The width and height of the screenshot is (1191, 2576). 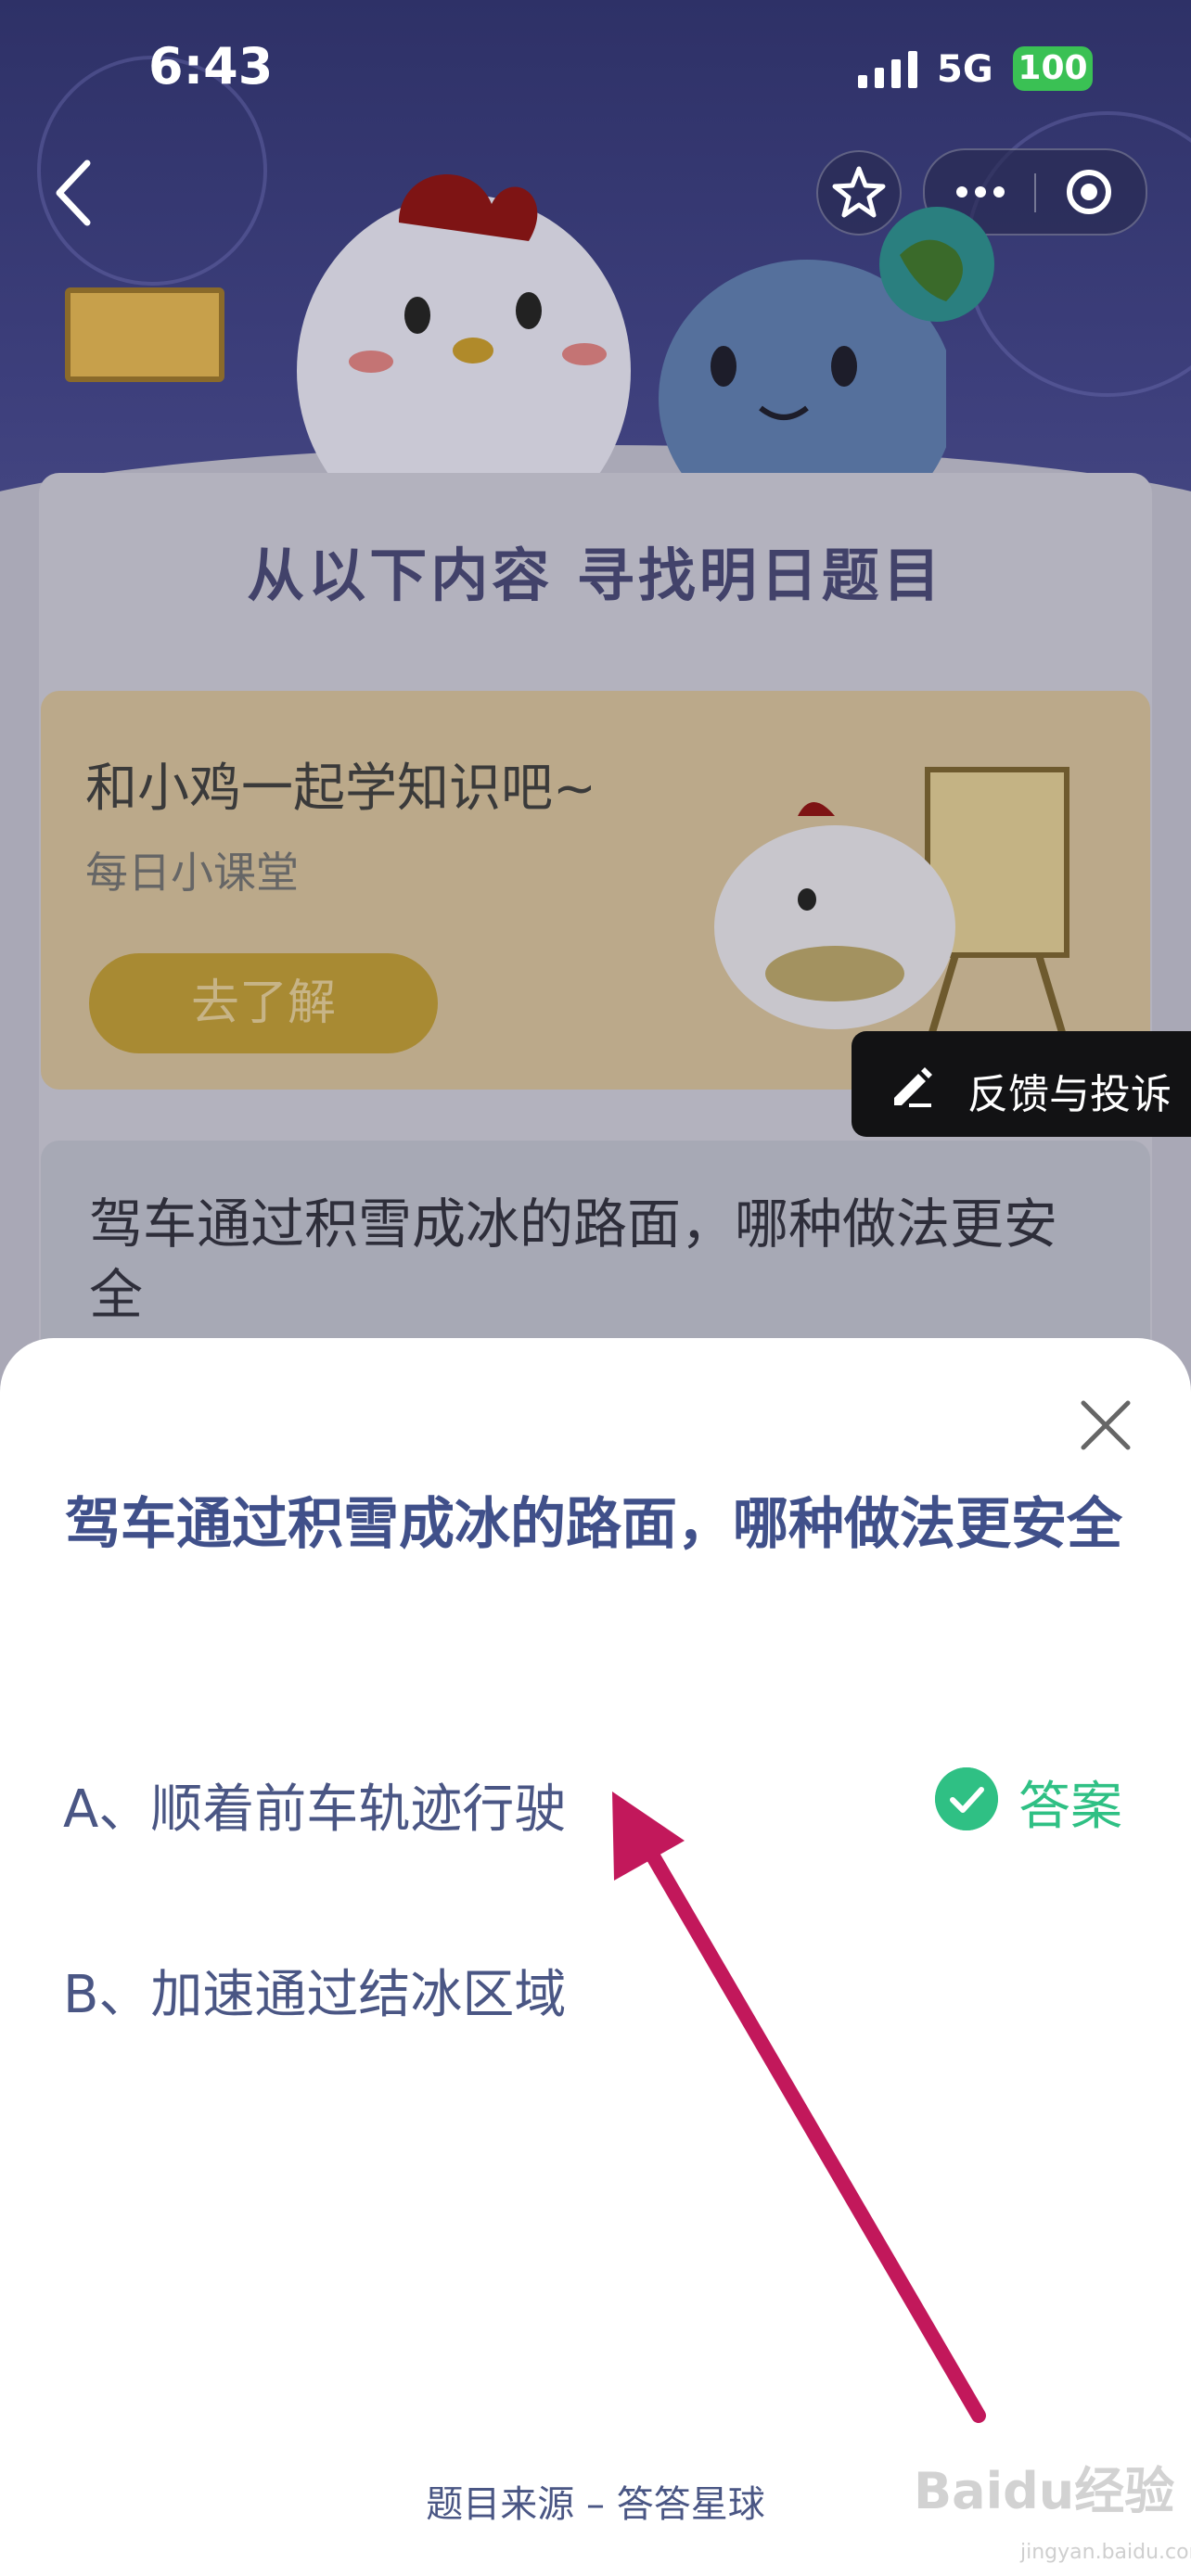 What do you see at coordinates (595, 575) in the screenshot?
I see `panel-title: 从以下内容 寻找明日题目` at bounding box center [595, 575].